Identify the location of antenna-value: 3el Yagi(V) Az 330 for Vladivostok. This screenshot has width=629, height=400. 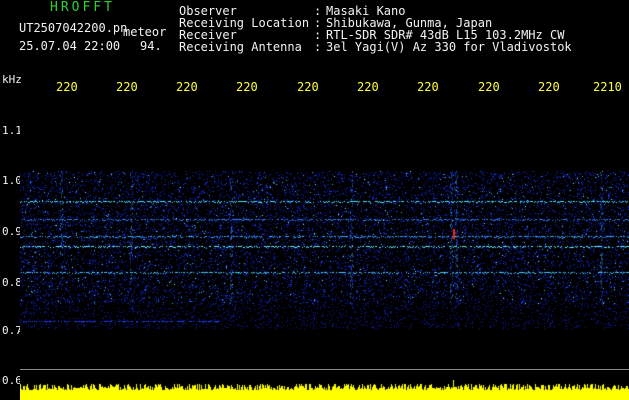
(449, 47).